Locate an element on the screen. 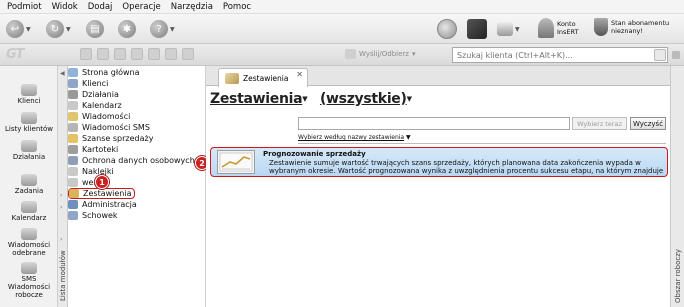 This screenshot has width=684, height=307. cube-icon is located at coordinates (477, 29).